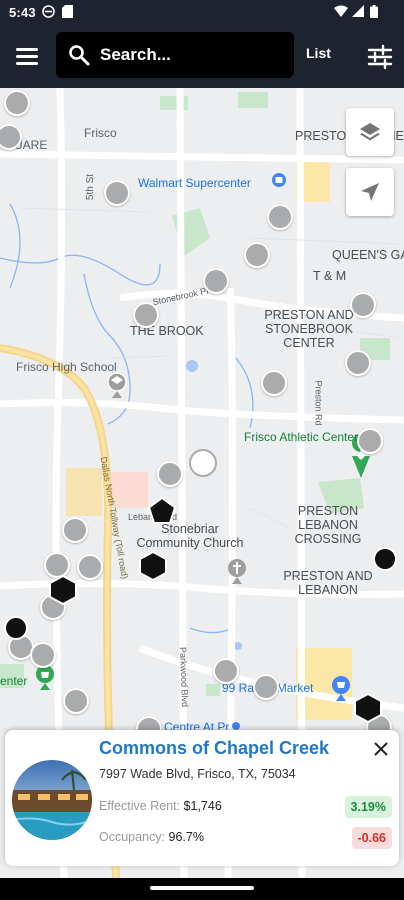 The image size is (404, 900). I want to click on map-layers-button, so click(370, 132).